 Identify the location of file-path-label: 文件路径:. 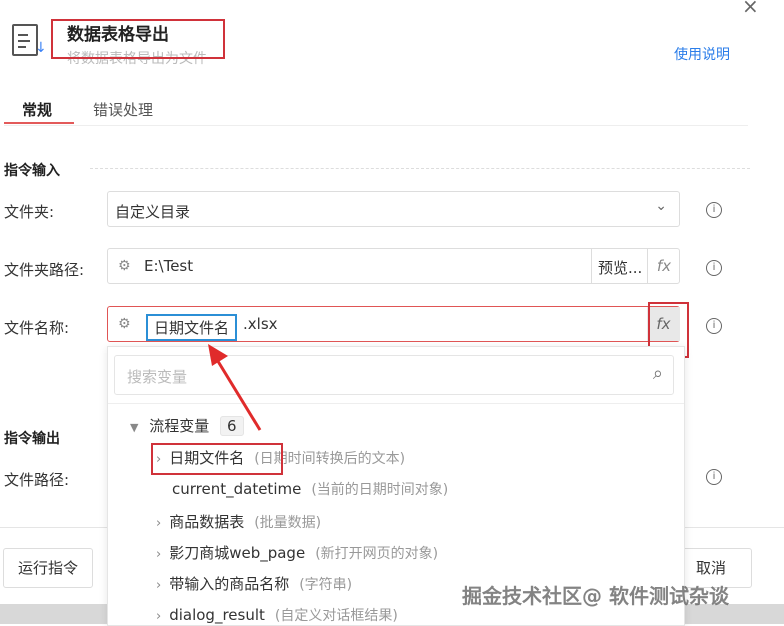
(37, 480).